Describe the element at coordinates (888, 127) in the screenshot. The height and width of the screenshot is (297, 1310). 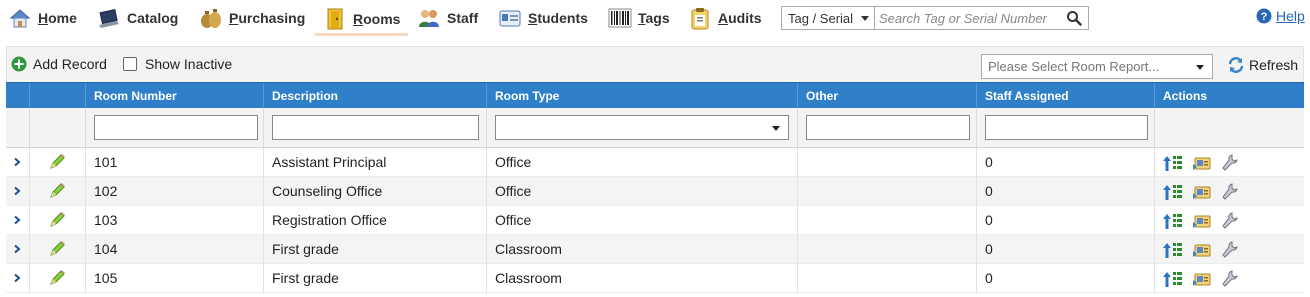
I see `filter-other-input` at that location.